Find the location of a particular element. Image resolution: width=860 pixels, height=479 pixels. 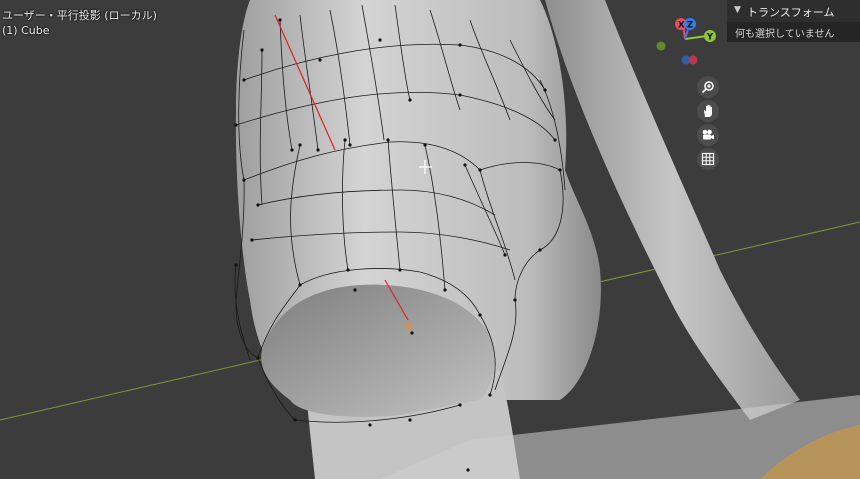

pan-button is located at coordinates (708, 111).